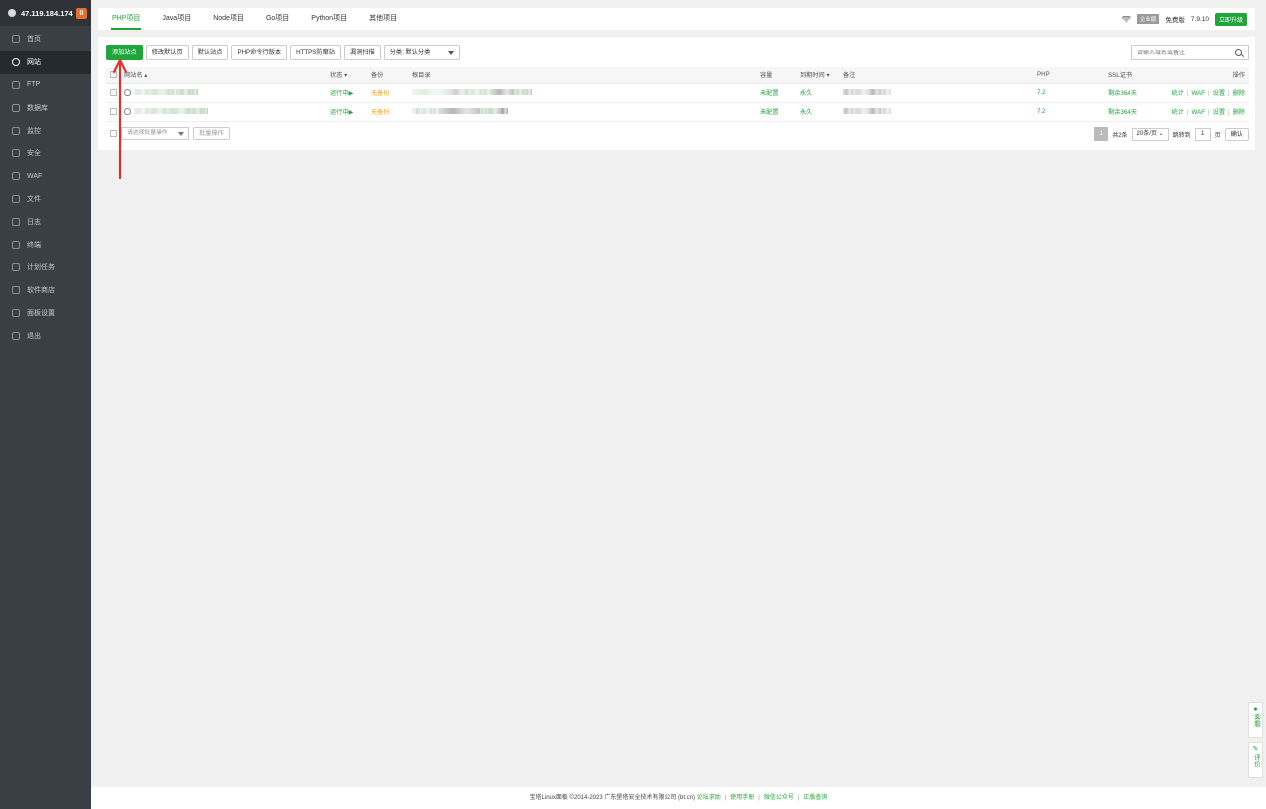 Image resolution: width=1266 pixels, height=809 pixels. I want to click on col-php: PHP, so click(1072, 75).